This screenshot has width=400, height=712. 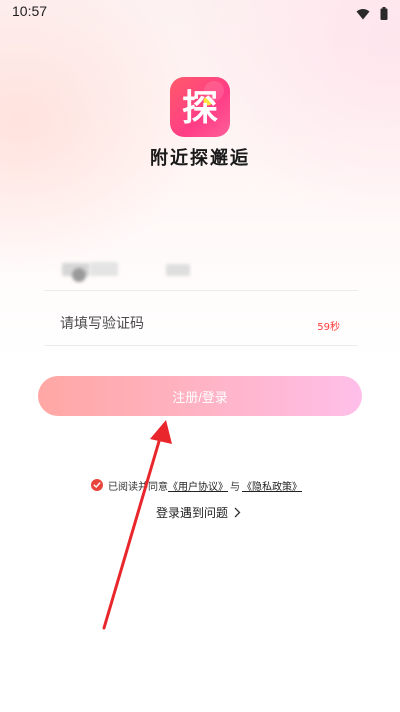 What do you see at coordinates (170, 324) in the screenshot?
I see `verification-code-input` at bounding box center [170, 324].